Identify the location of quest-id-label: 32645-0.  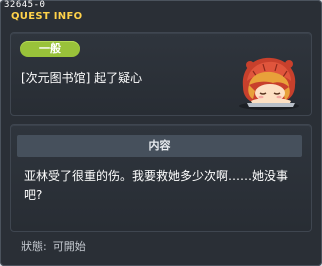
(25, 5).